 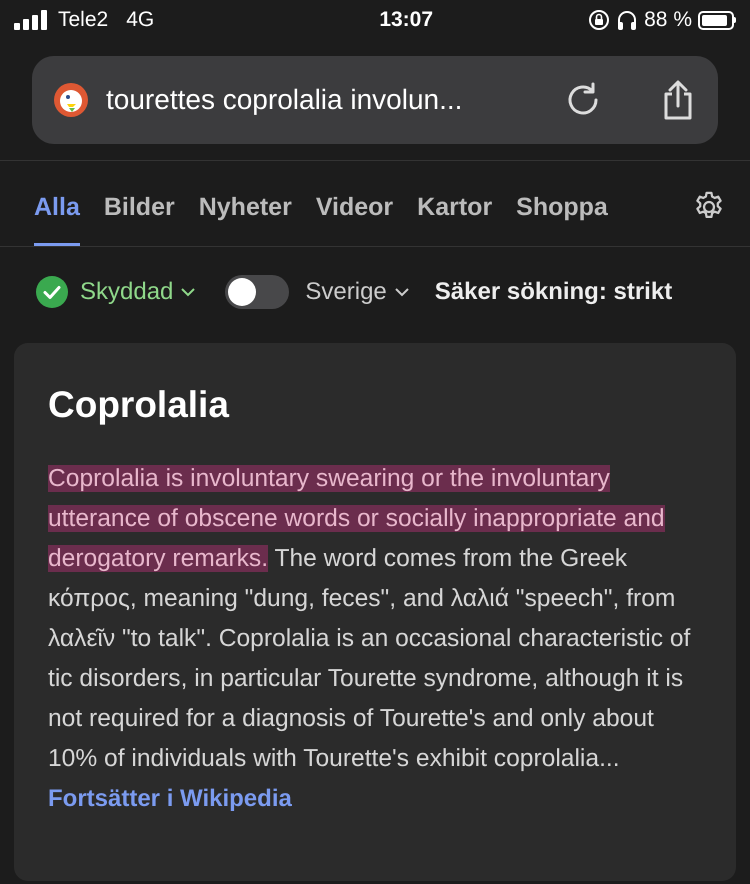 I want to click on carrier-label: Tele2, so click(x=83, y=20).